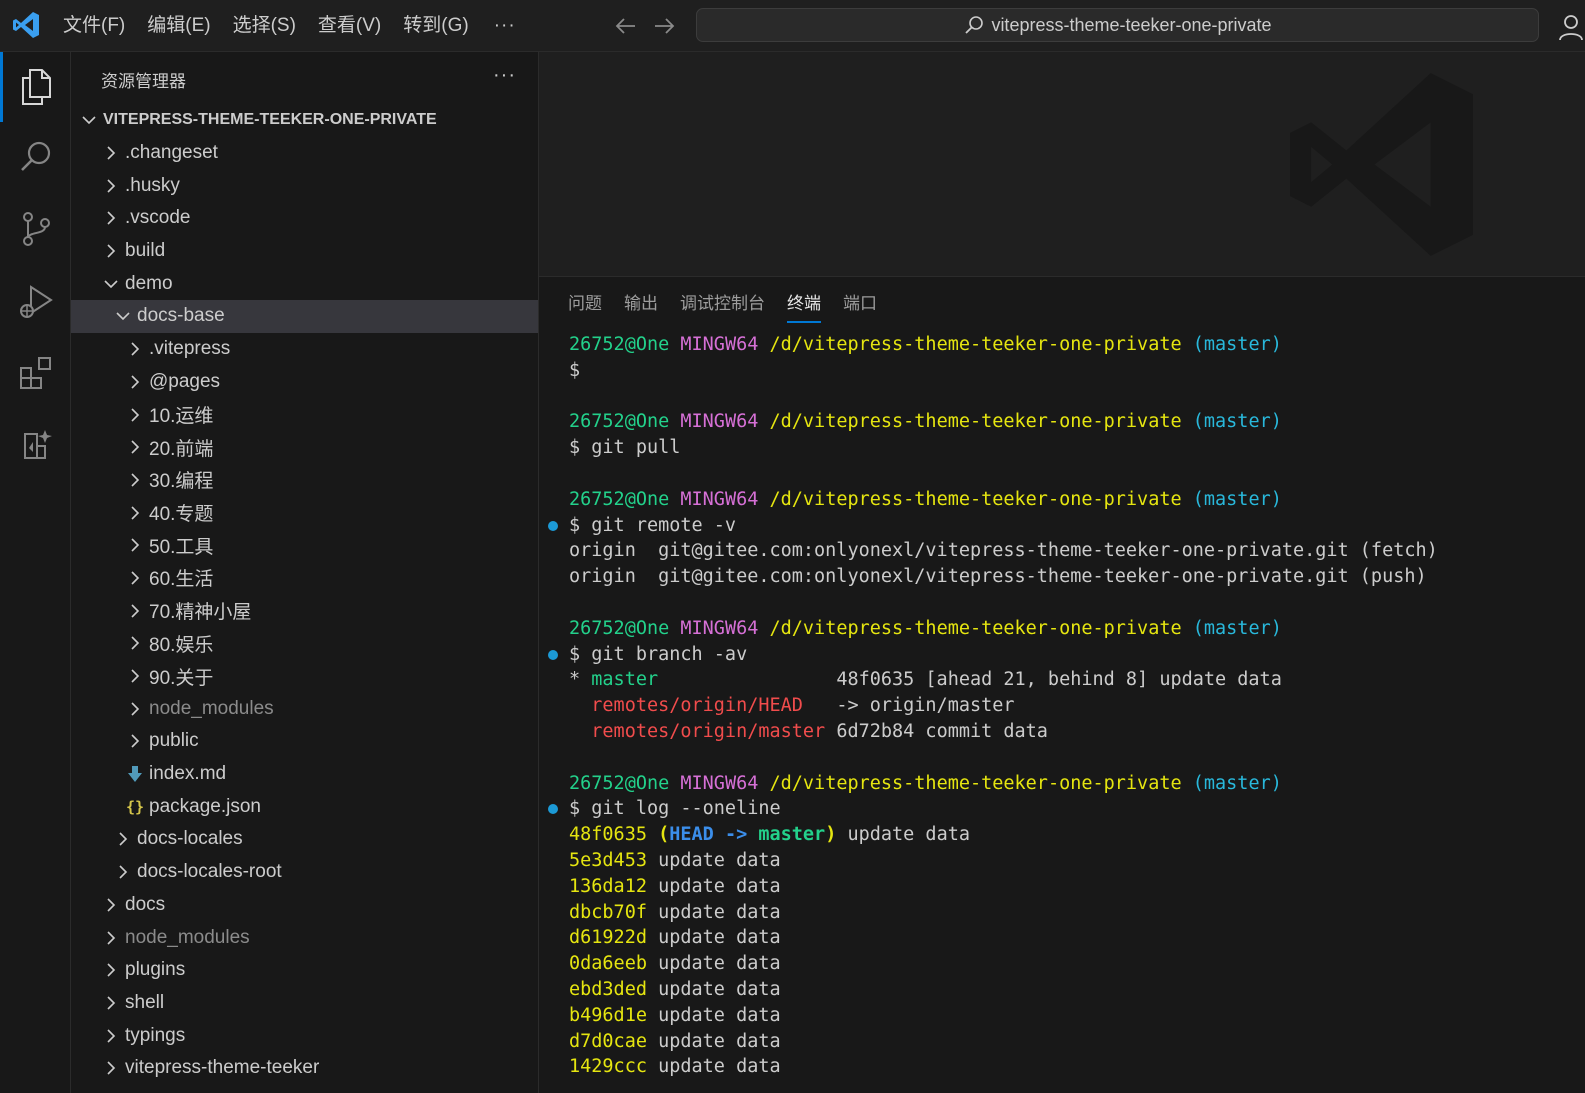 The width and height of the screenshot is (1585, 1093). What do you see at coordinates (304, 251) in the screenshot?
I see `tree-folder: build` at bounding box center [304, 251].